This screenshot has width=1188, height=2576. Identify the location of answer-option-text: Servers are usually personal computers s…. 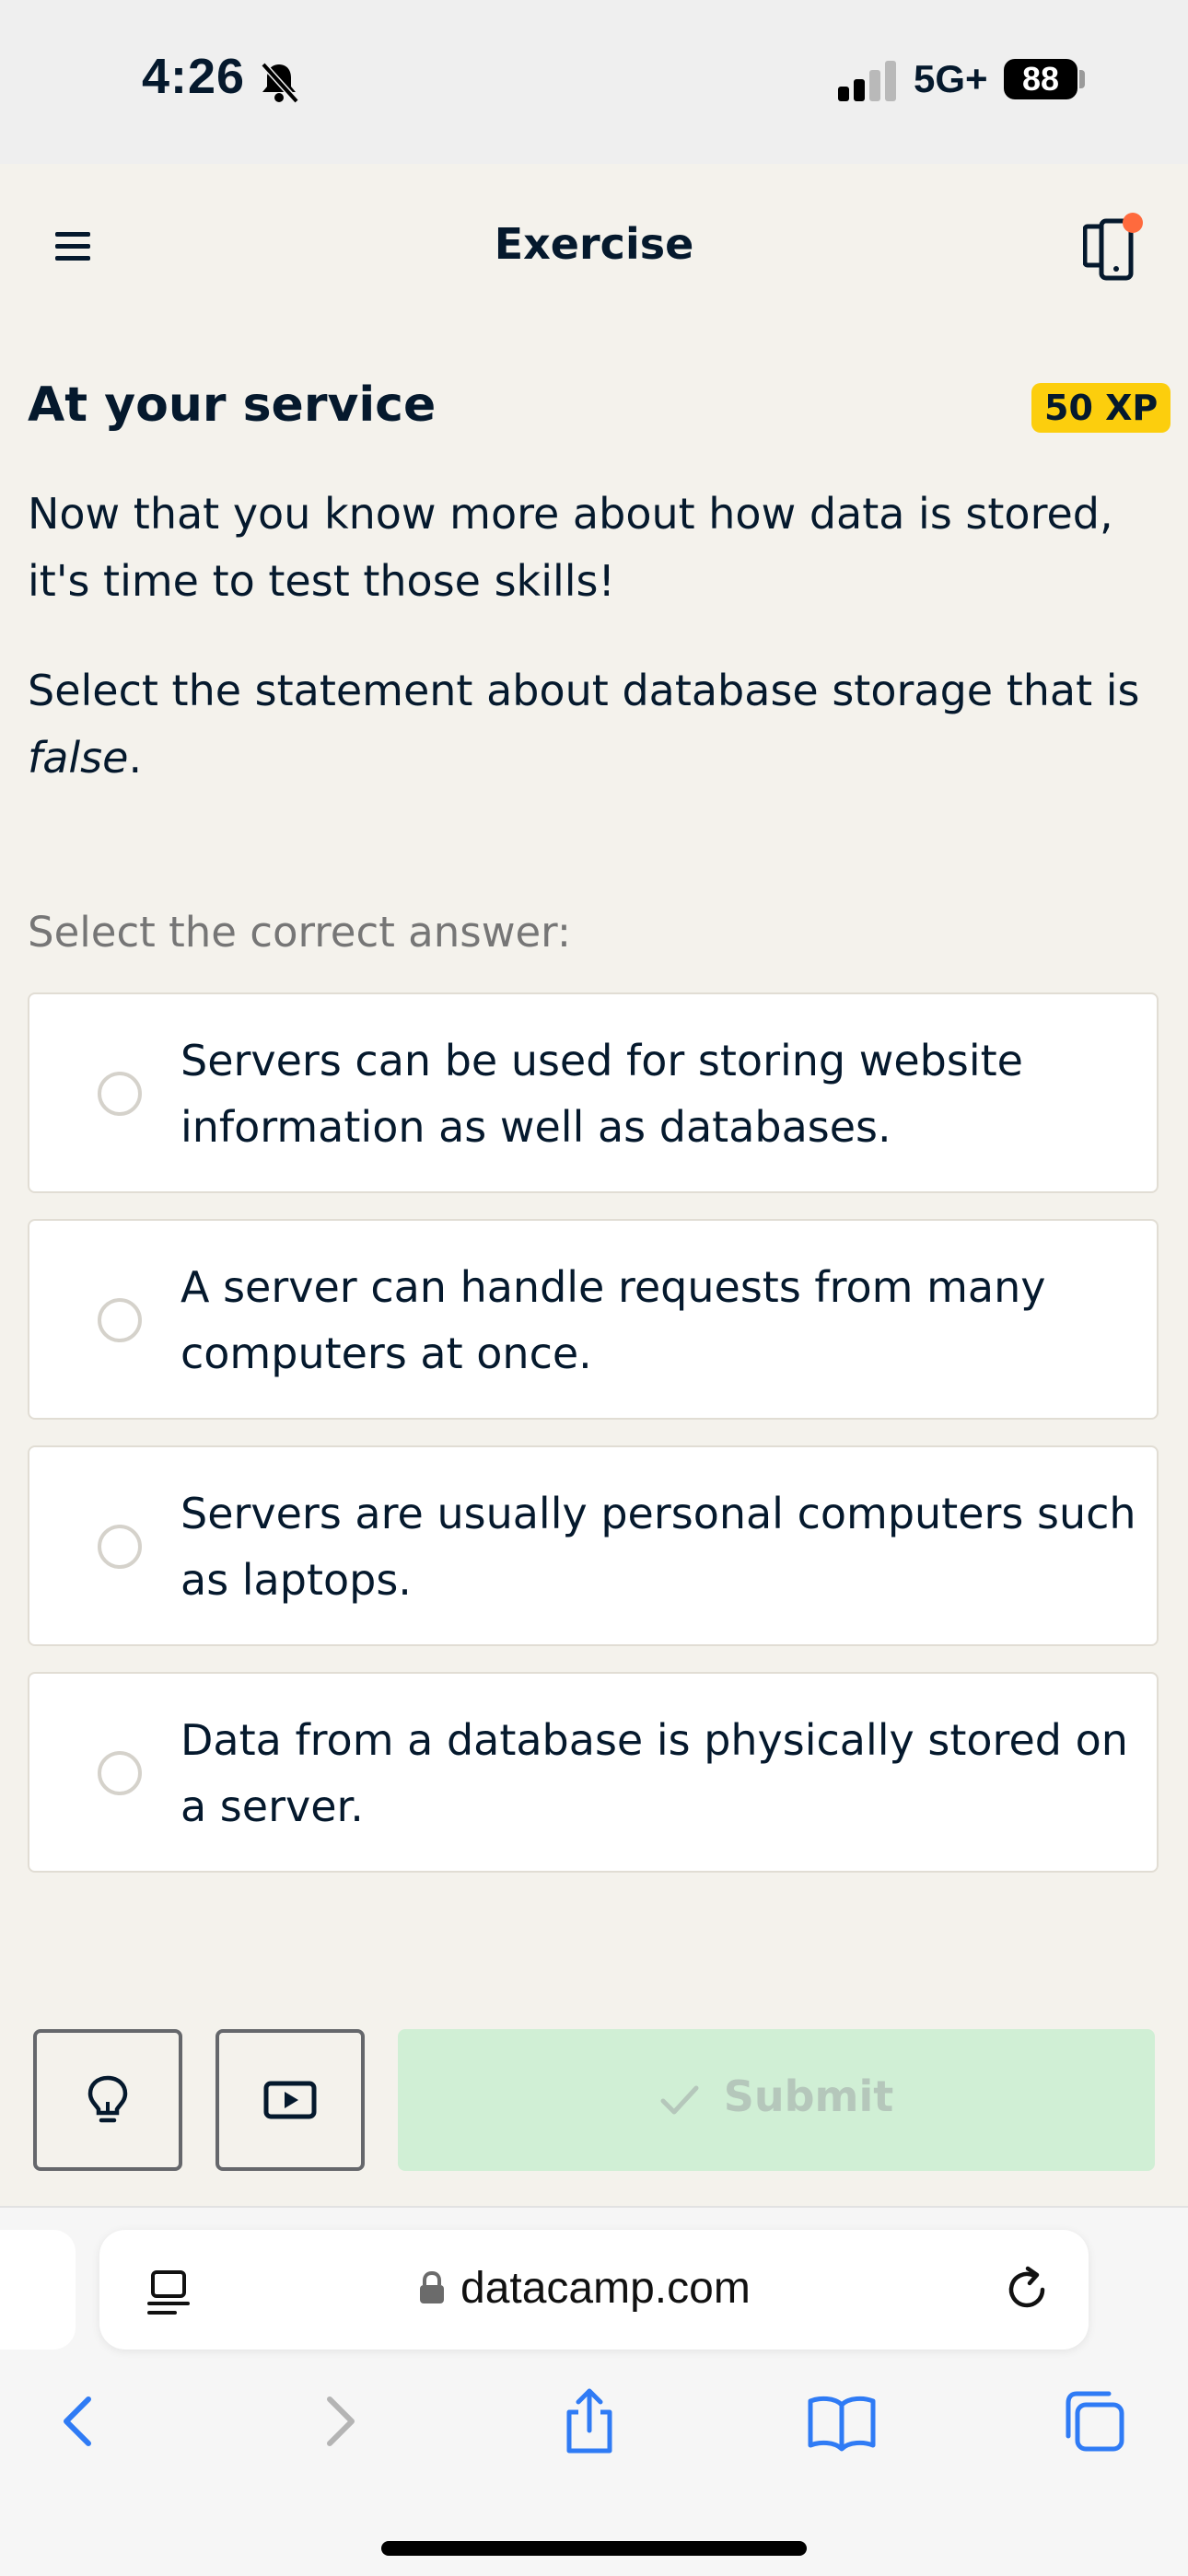
(658, 1547).